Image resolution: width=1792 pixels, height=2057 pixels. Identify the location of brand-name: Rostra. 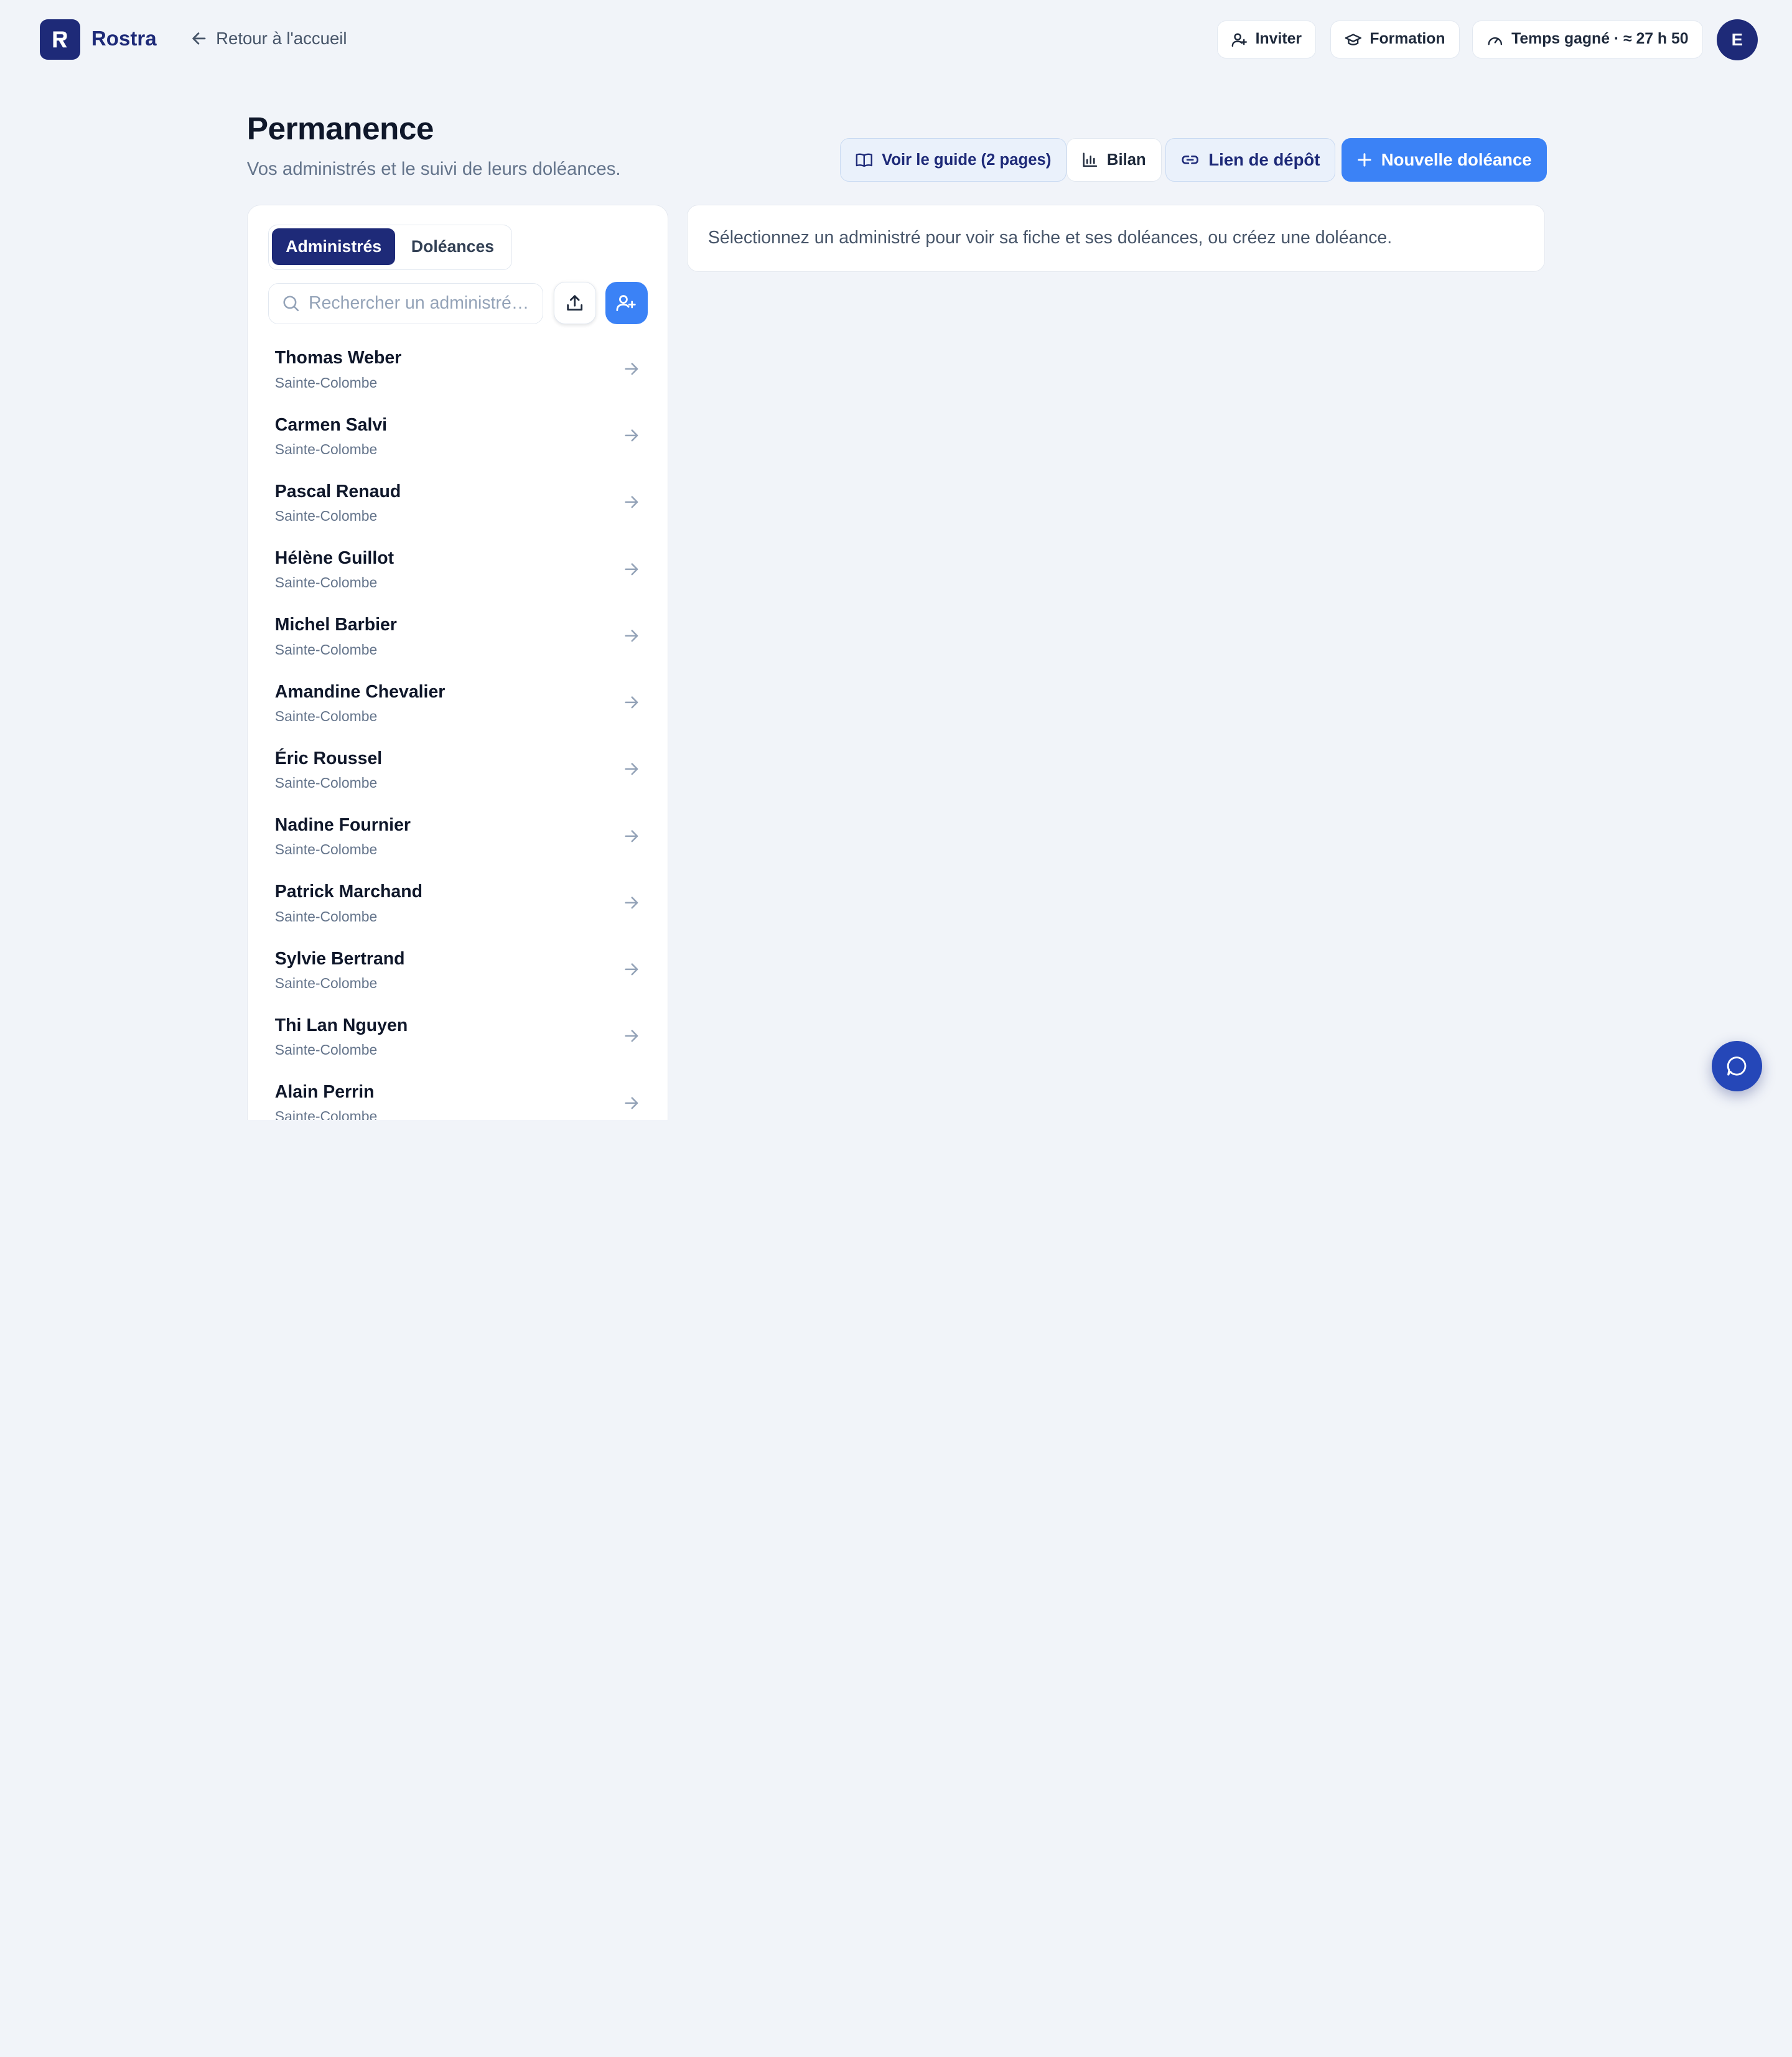
(124, 39).